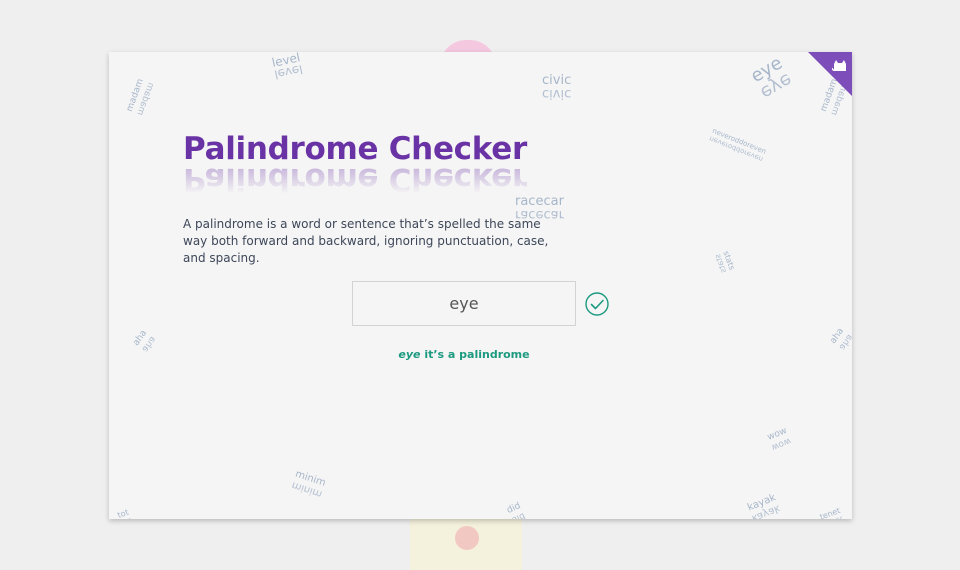 The width and height of the screenshot is (960, 570). What do you see at coordinates (355, 149) in the screenshot?
I see `page-title: Palindrome Checker` at bounding box center [355, 149].